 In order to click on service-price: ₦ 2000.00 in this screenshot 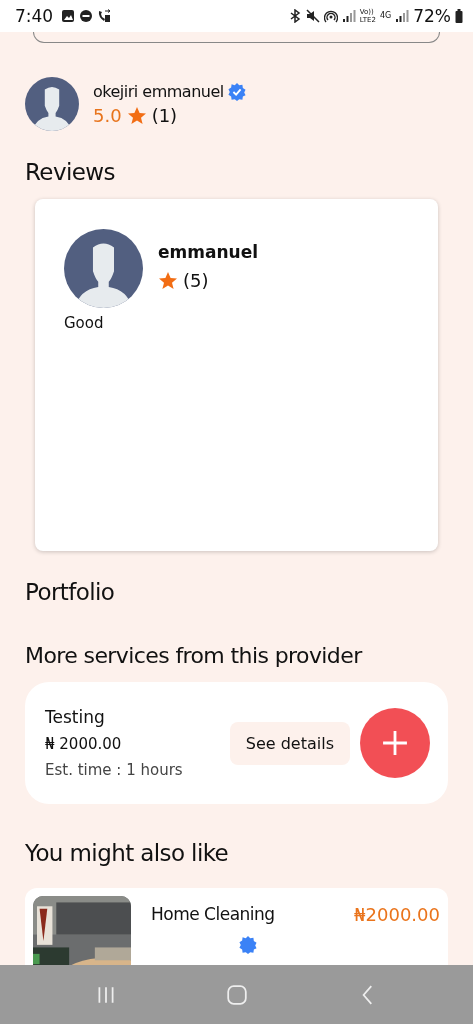, I will do `click(84, 744)`.